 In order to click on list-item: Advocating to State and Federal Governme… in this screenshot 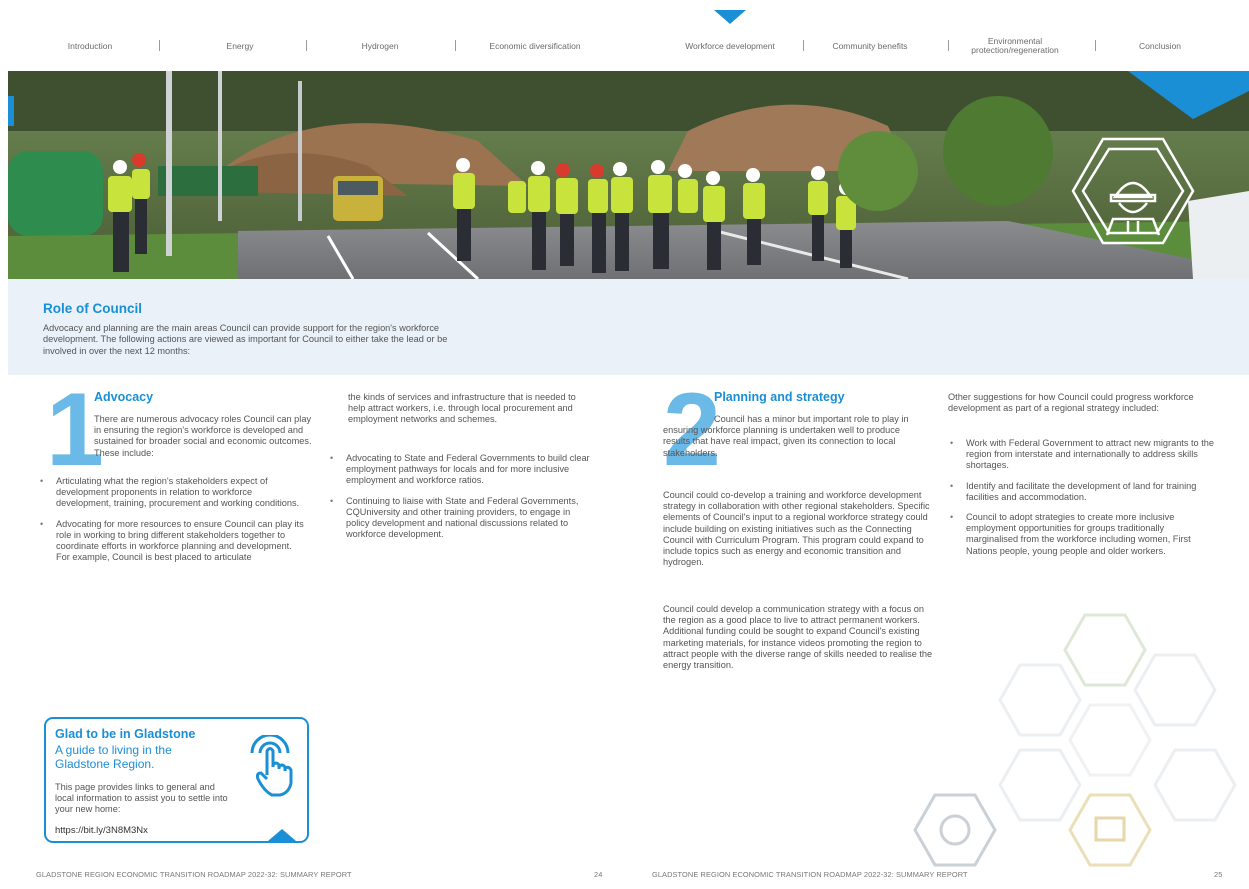, I will do `click(459, 470)`.